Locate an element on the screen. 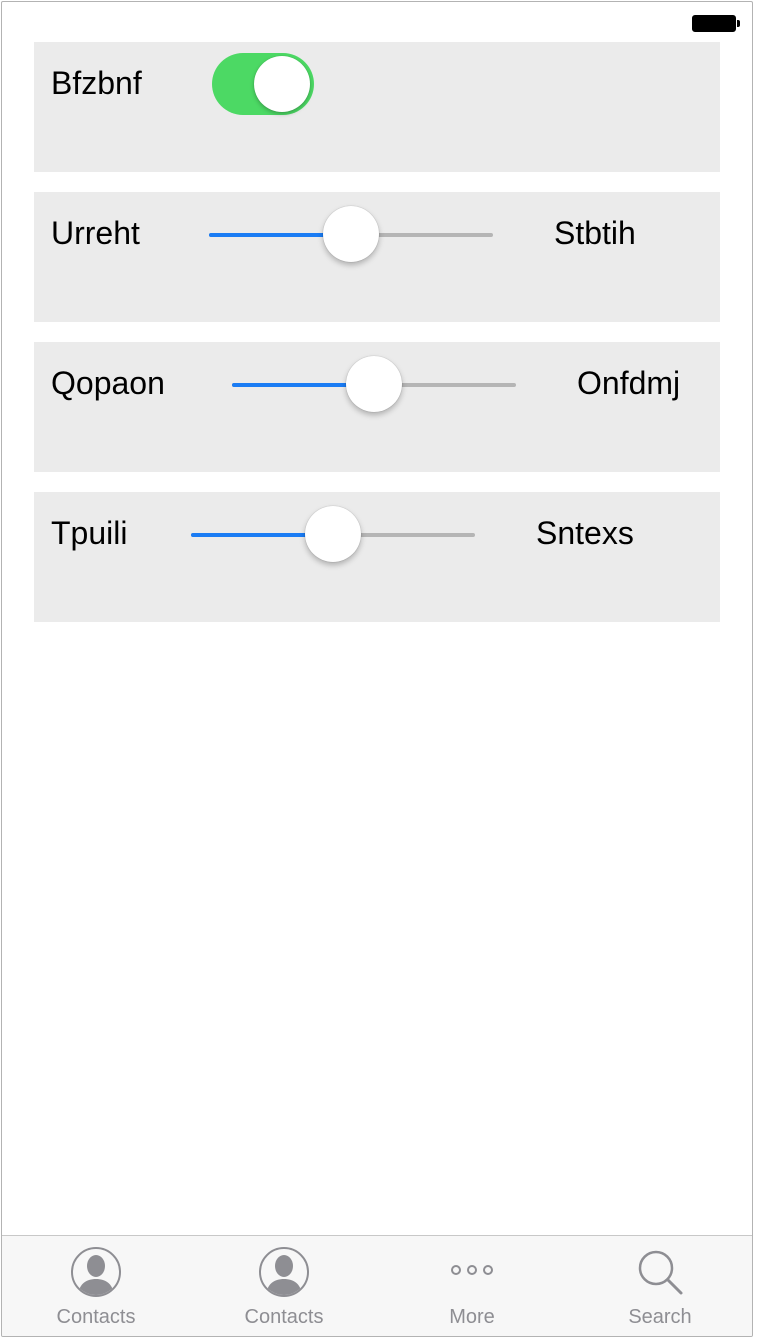 Image resolution: width=760 pixels, height=1340 pixels. tab-label: More is located at coordinates (472, 1317).